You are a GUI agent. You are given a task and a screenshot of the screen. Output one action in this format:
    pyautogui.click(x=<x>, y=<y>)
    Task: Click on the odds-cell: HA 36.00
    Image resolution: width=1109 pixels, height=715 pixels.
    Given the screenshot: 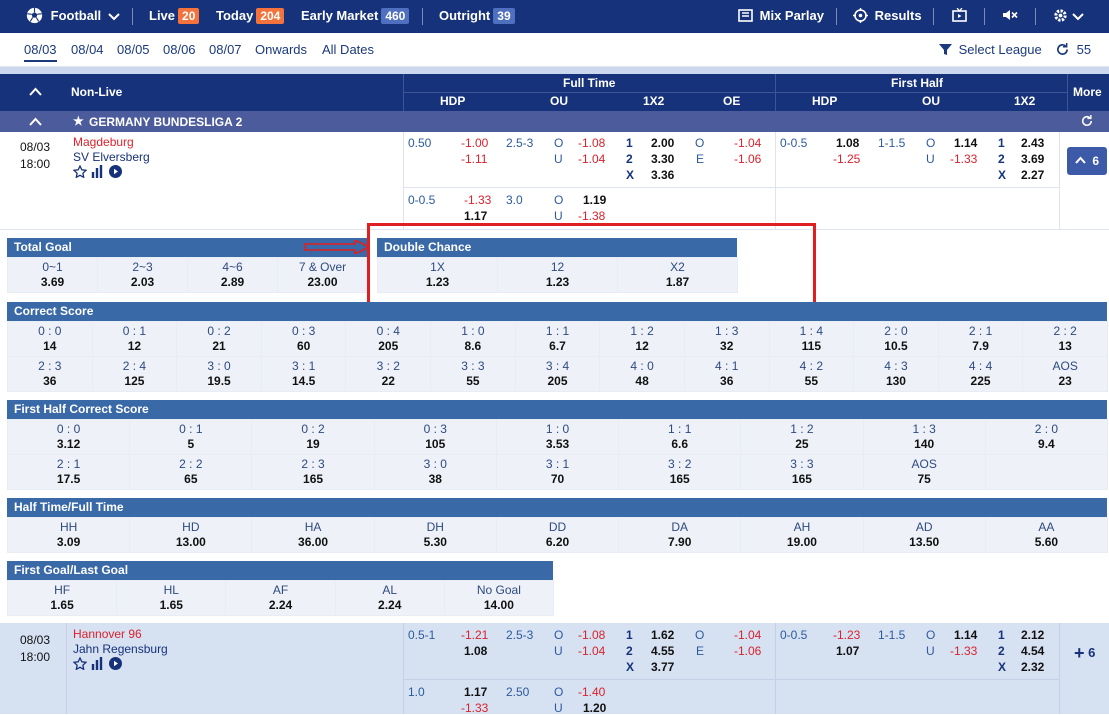 What is the action you would take?
    pyautogui.click(x=313, y=535)
    